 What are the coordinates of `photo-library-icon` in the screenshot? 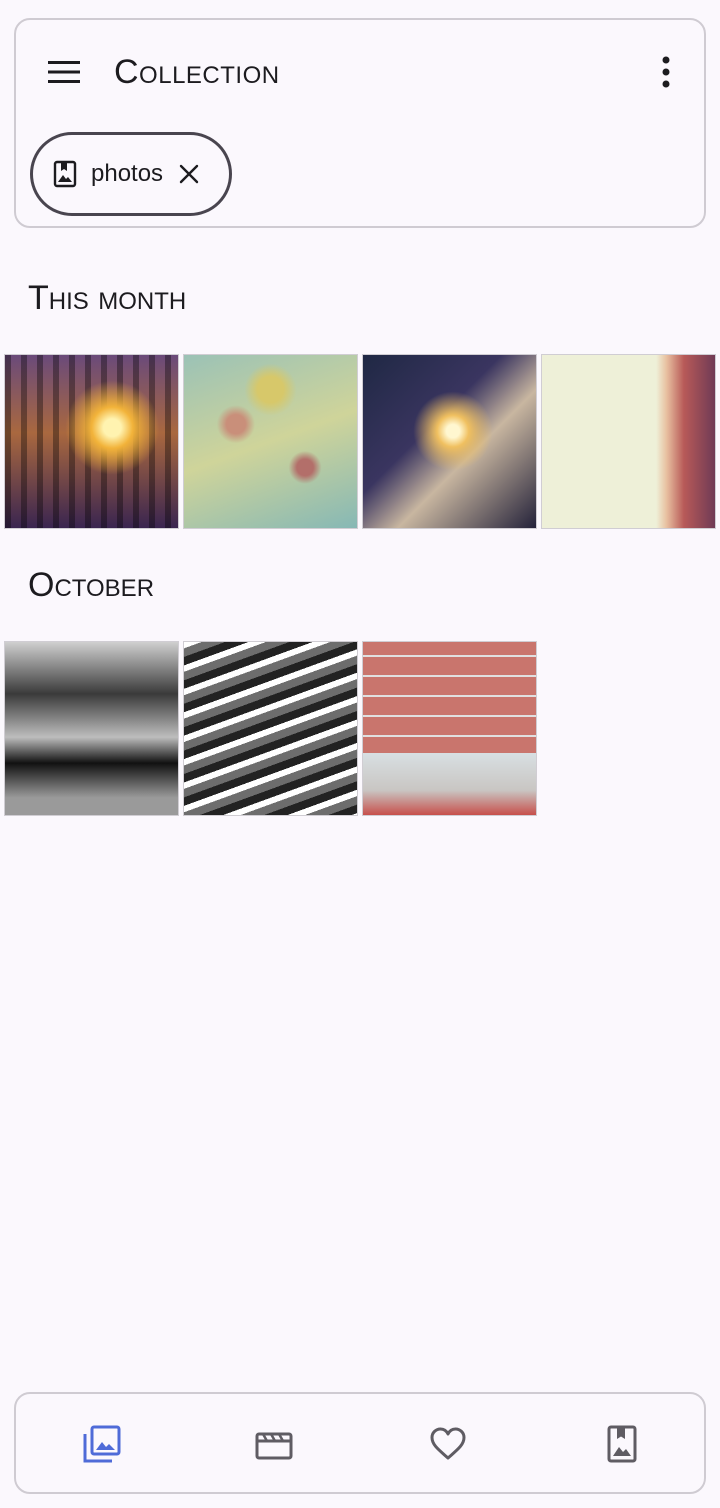 It's located at (102, 1444).